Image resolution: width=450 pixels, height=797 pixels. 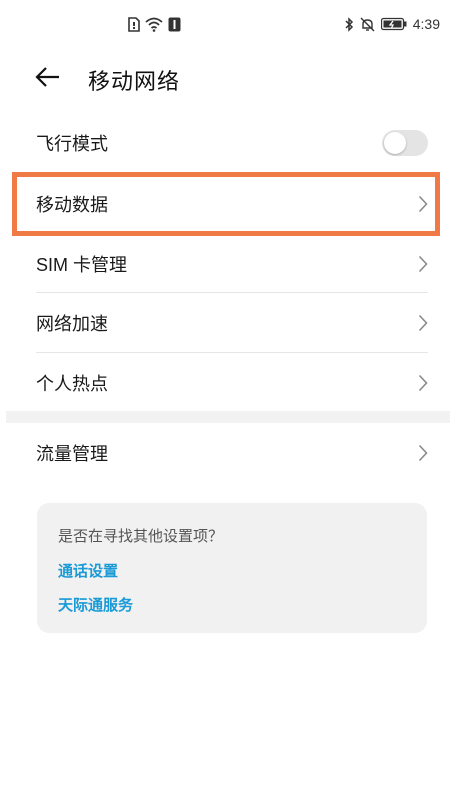 I want to click on network-acceleration-label: 网络加速, so click(x=72, y=324).